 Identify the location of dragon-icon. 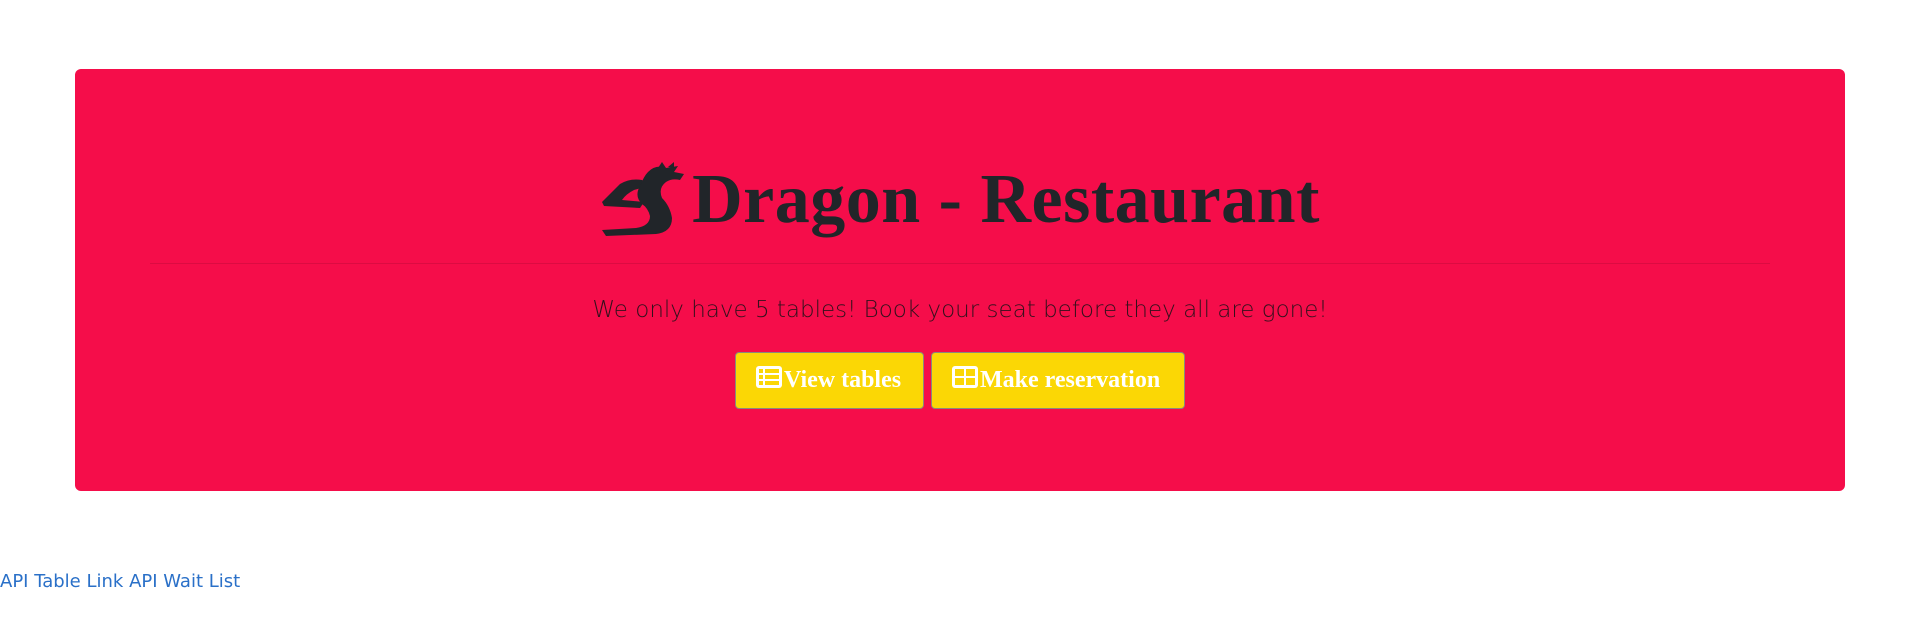
(646, 200).